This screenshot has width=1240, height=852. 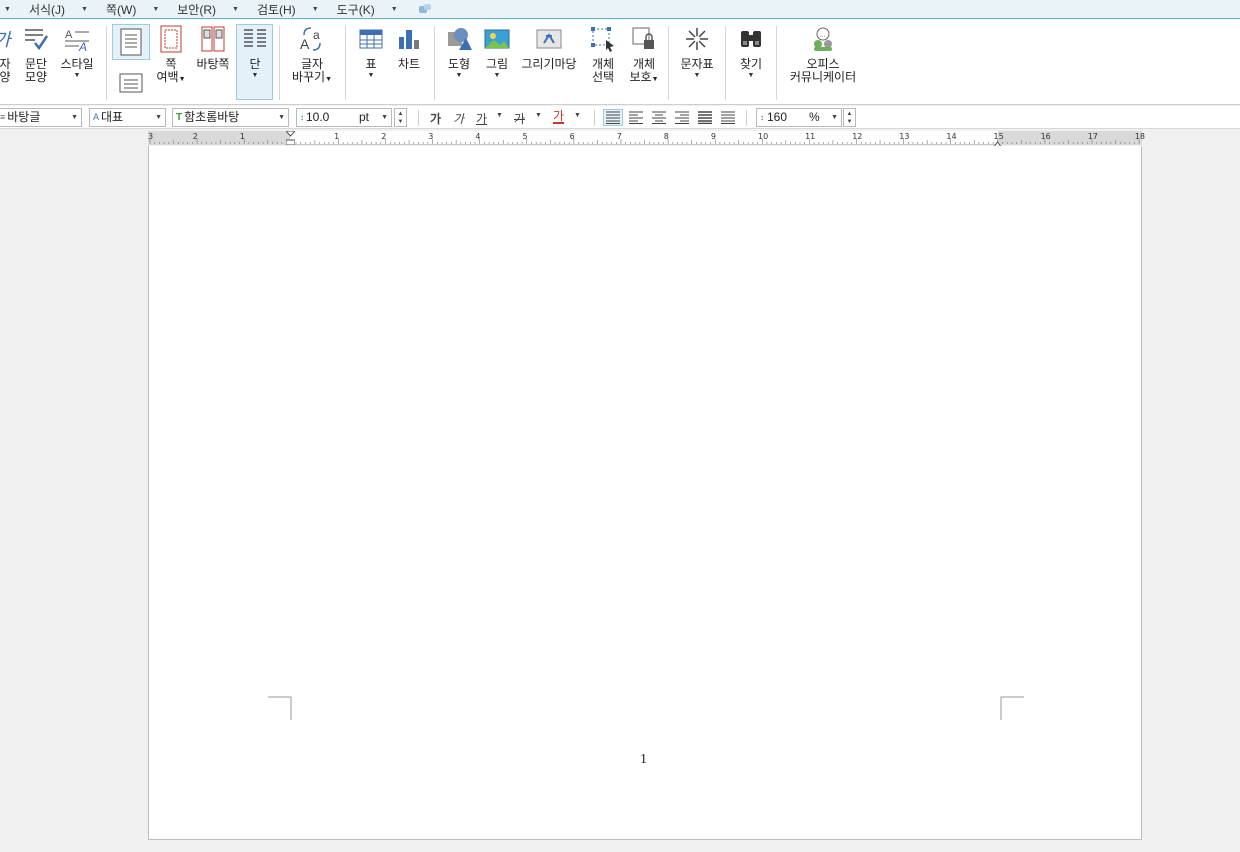 I want to click on margin-corner-right, so click(x=1012, y=708).